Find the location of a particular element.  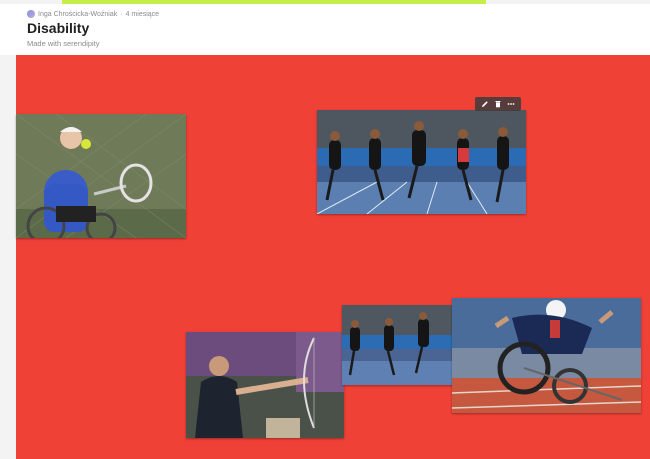

wheelchair-racing-graphic is located at coordinates (546, 355).